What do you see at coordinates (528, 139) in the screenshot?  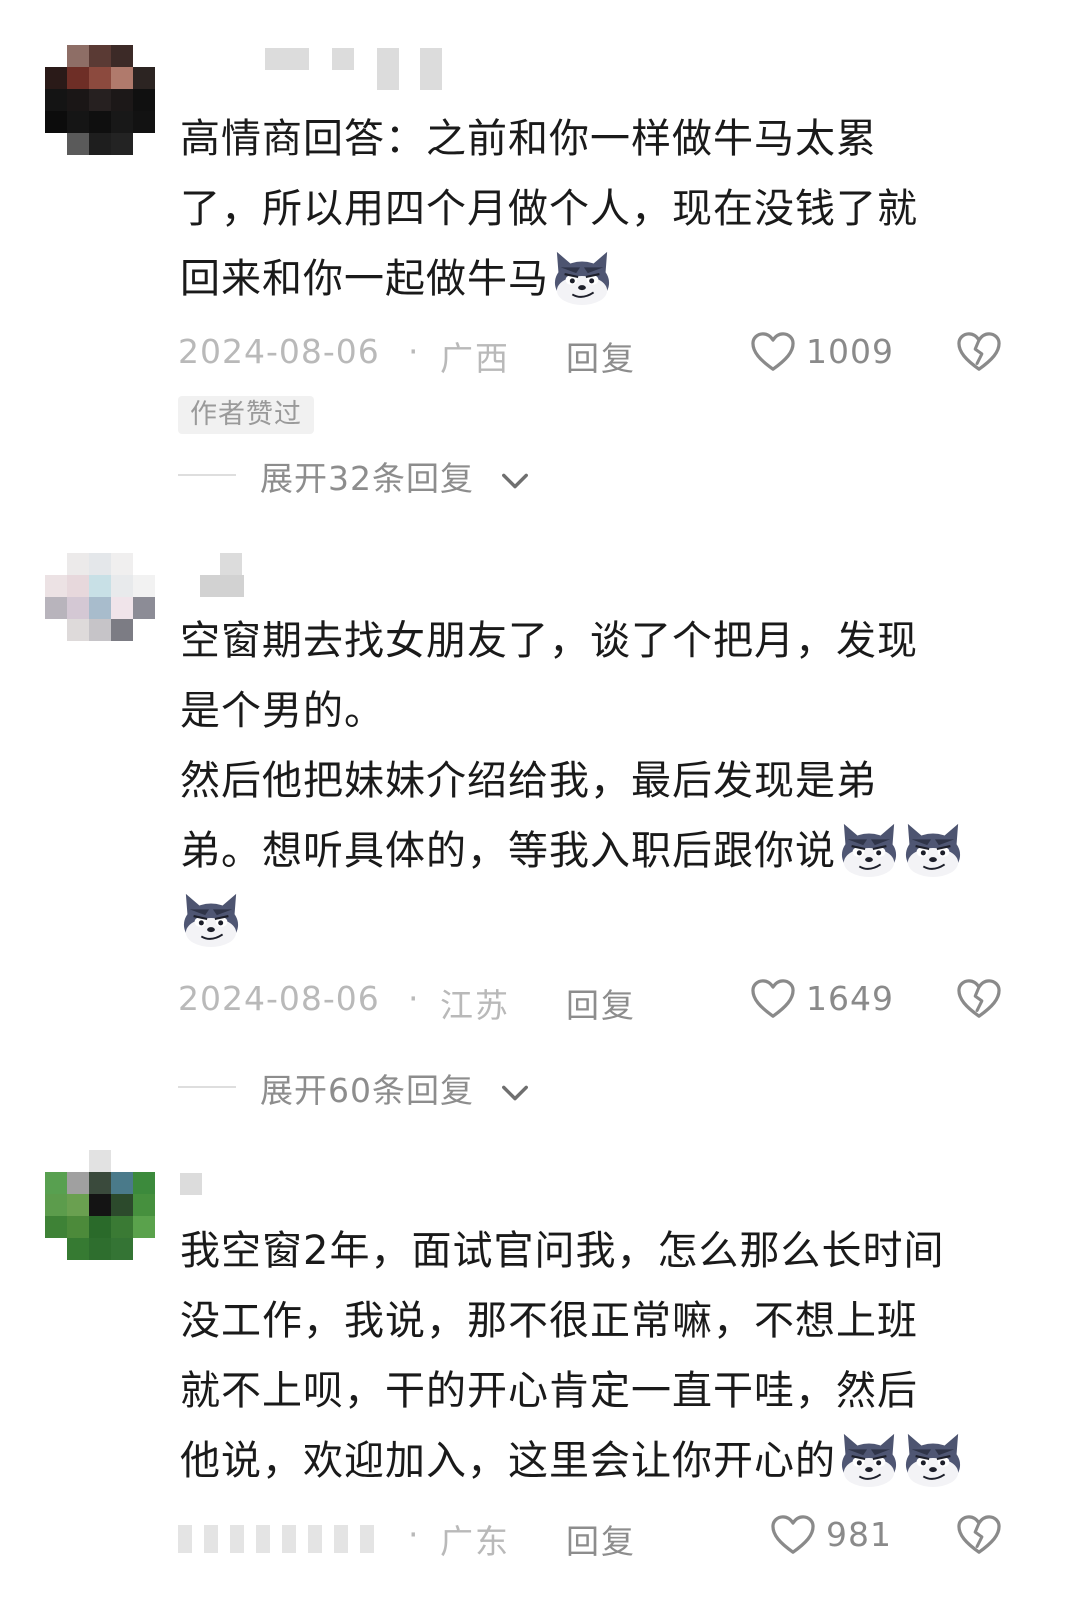 I see `comment-line: 高情商回答：之前和你一样做牛马太累` at bounding box center [528, 139].